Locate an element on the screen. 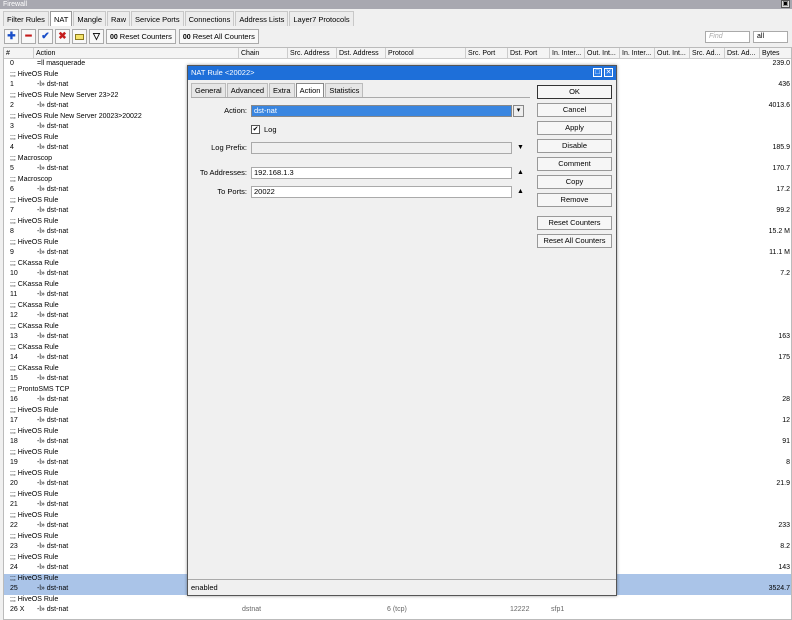 This screenshot has width=792, height=620. rule-comment: ;;; HiveOS Rule New Server 23>22 is located at coordinates (64, 95).